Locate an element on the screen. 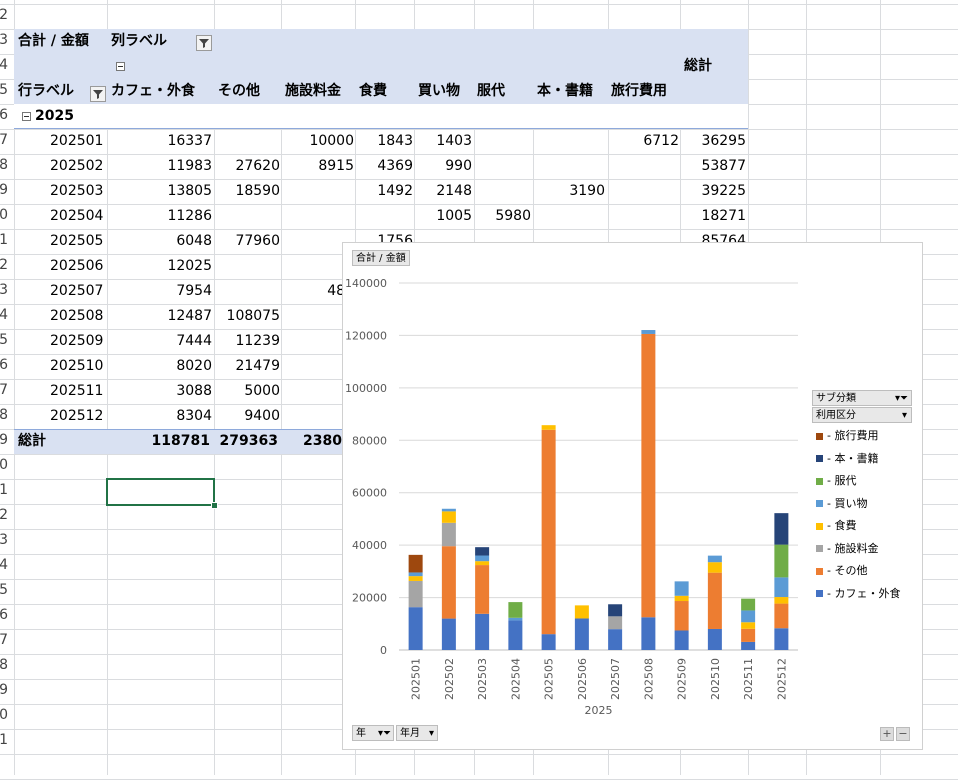  x-tick-label: 202504 is located at coordinates (515, 679).